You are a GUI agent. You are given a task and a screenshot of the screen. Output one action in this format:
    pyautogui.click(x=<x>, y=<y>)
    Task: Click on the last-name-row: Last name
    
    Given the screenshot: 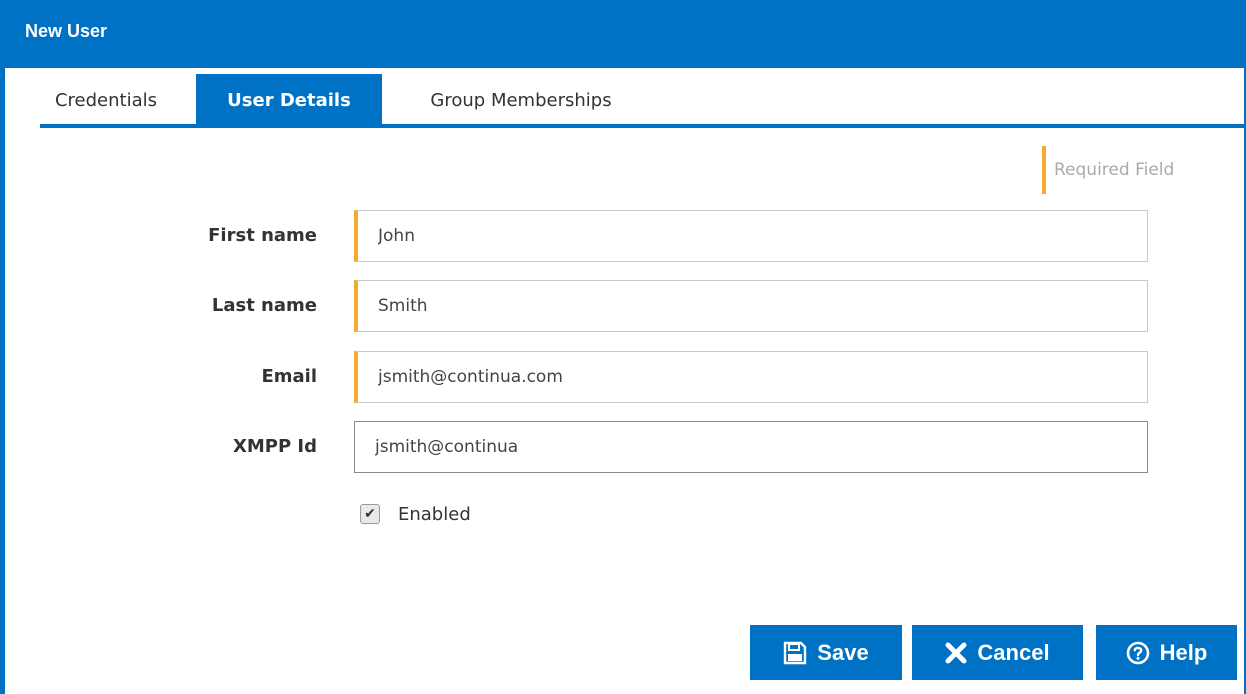 What is the action you would take?
    pyautogui.click(x=624, y=306)
    